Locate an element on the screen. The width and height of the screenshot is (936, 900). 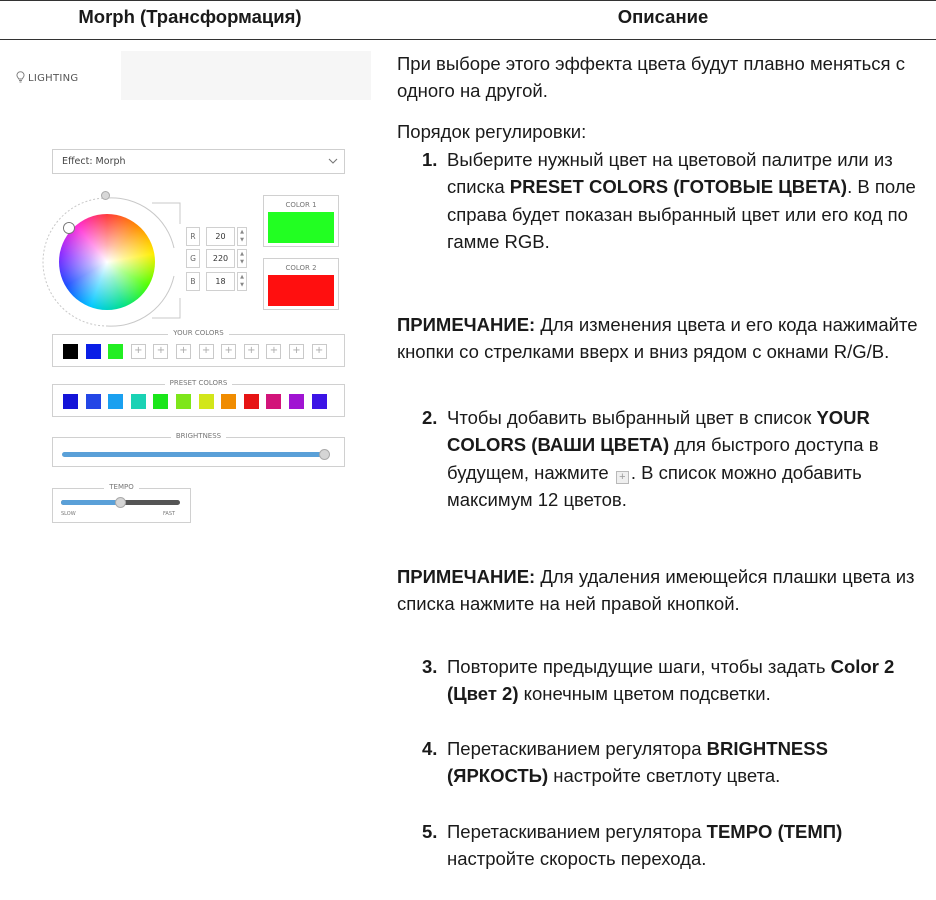
tempo-slider-handle is located at coordinates (120, 502).